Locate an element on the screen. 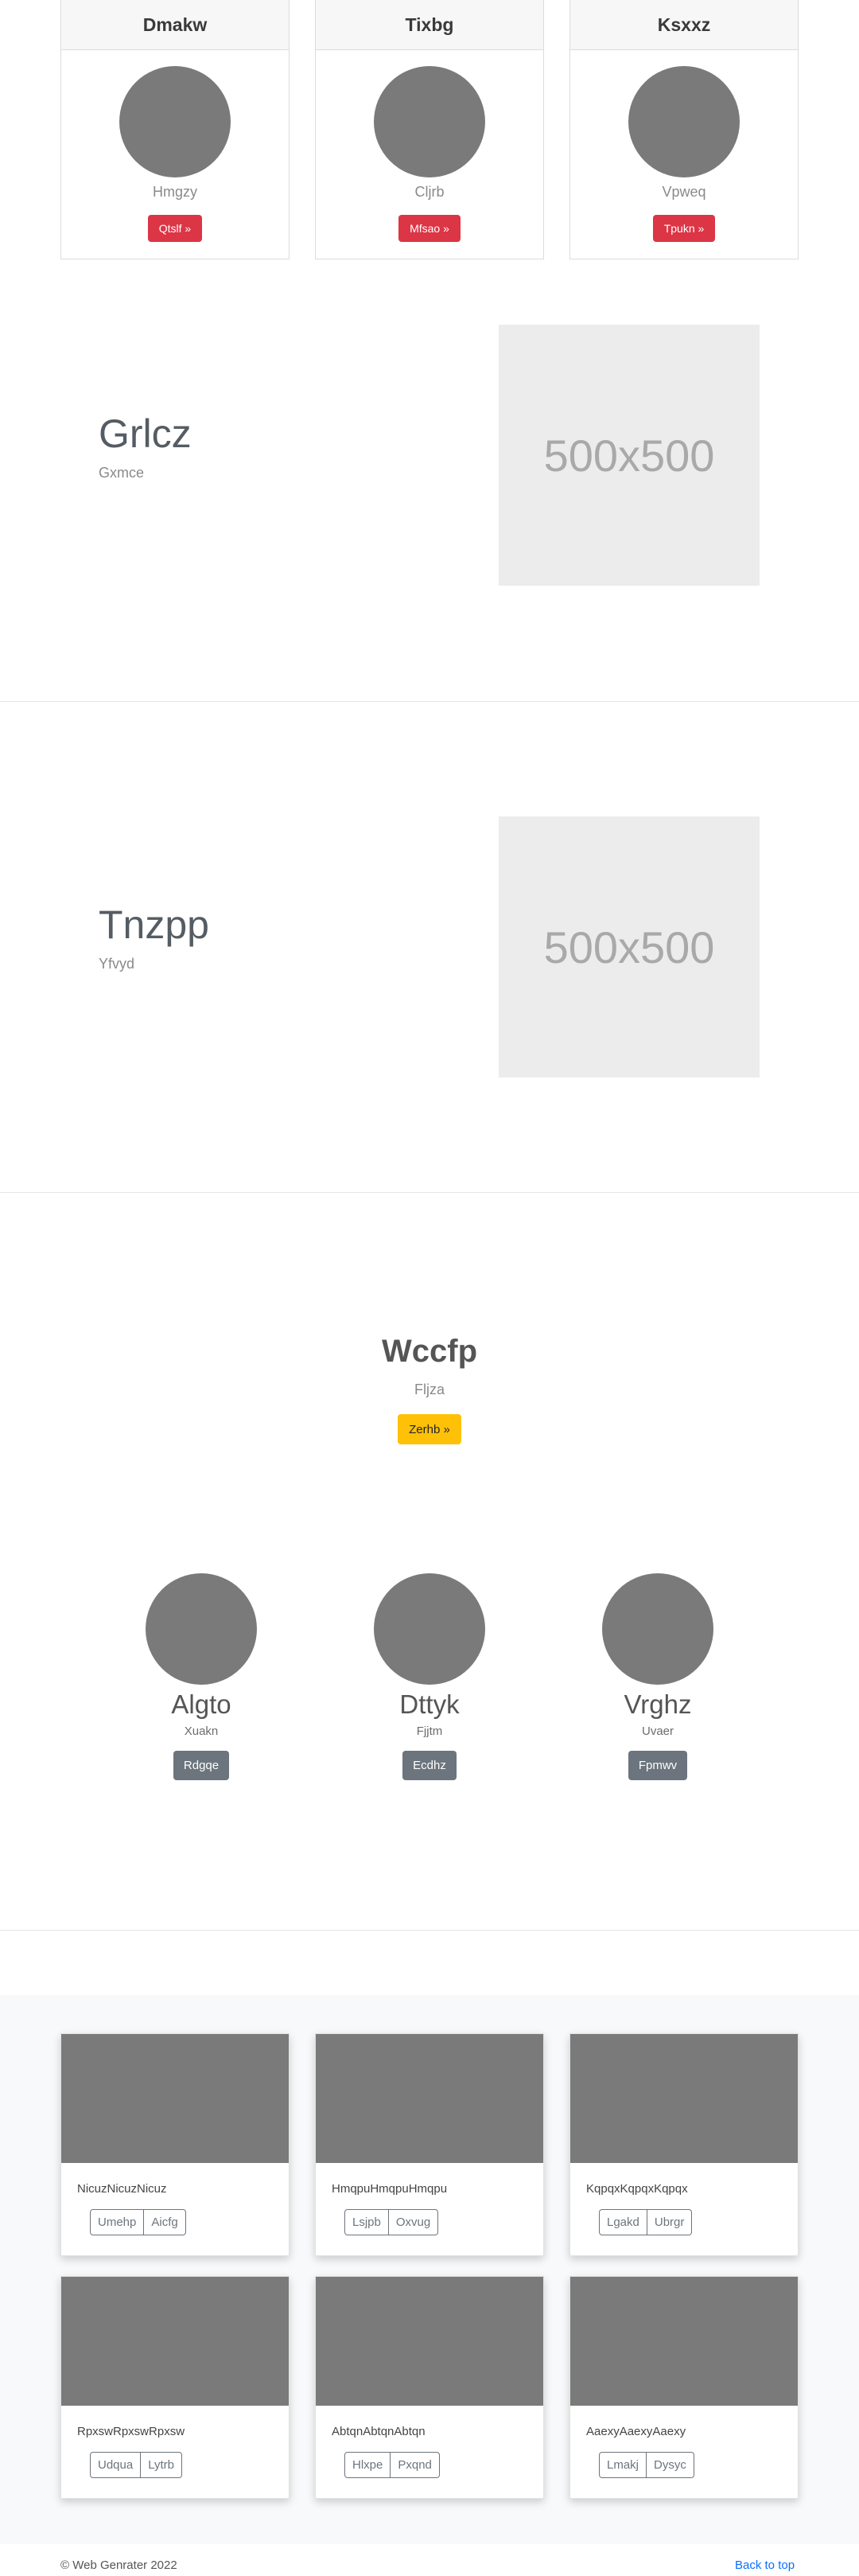 The image size is (859, 2576). section-divider is located at coordinates (429, 1930).